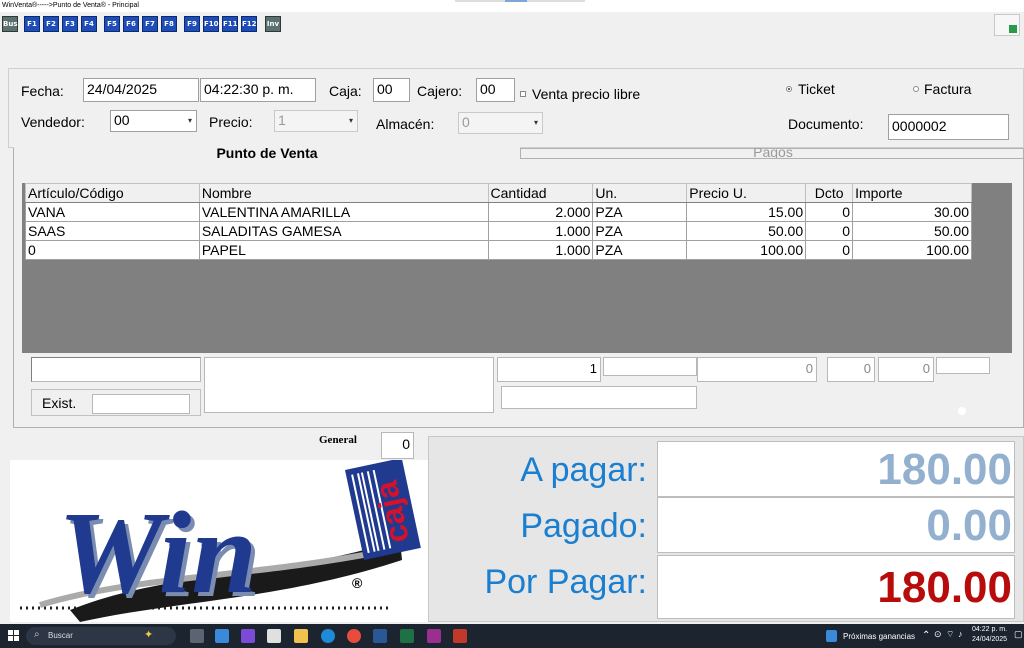 This screenshot has height=648, width=1024. Describe the element at coordinates (851, 369) in the screenshot. I see `dcto-input: 0` at that location.